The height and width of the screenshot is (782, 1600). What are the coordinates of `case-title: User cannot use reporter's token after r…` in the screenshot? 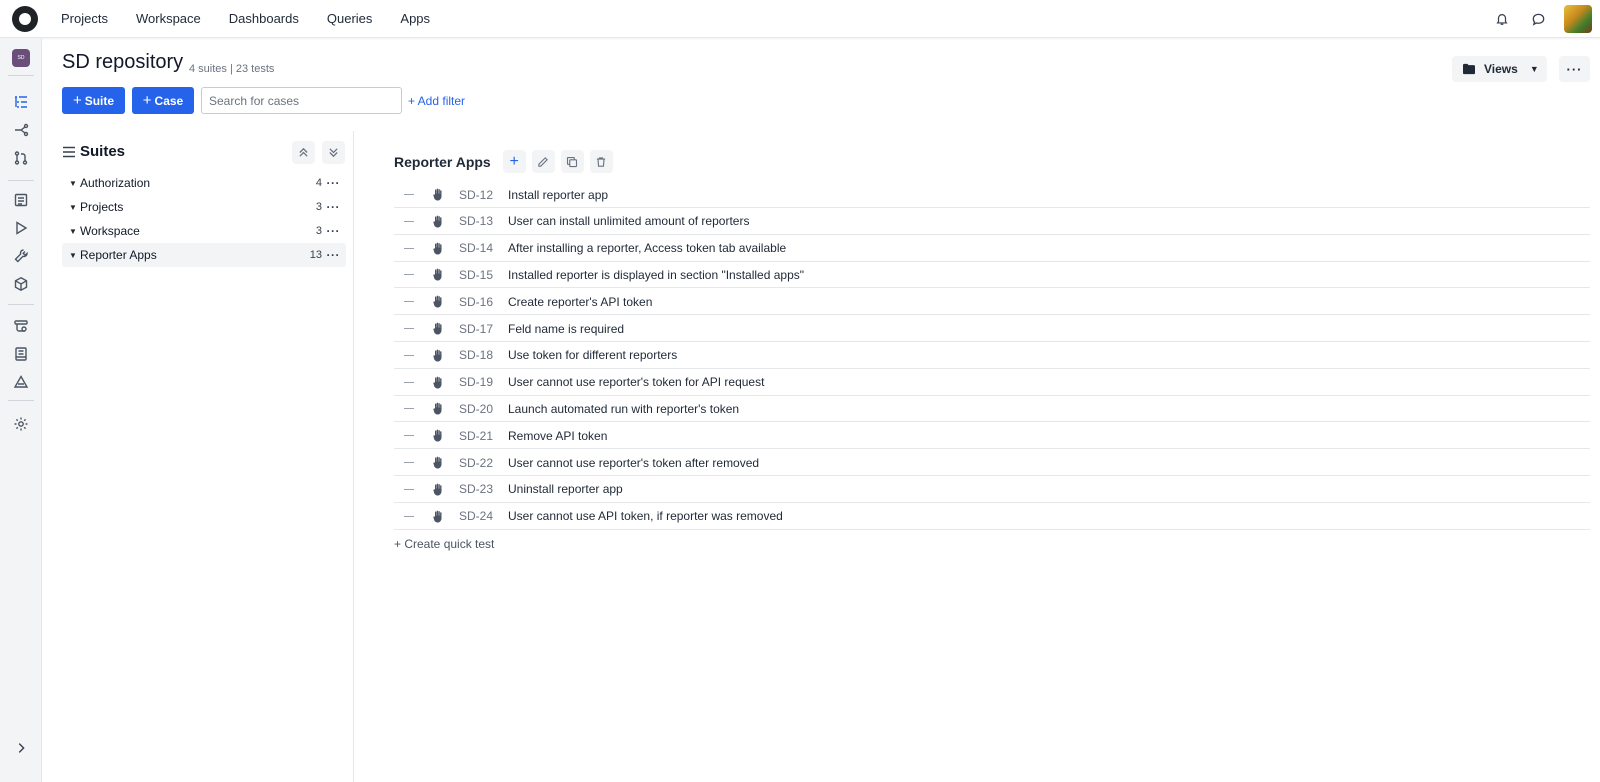 It's located at (633, 463).